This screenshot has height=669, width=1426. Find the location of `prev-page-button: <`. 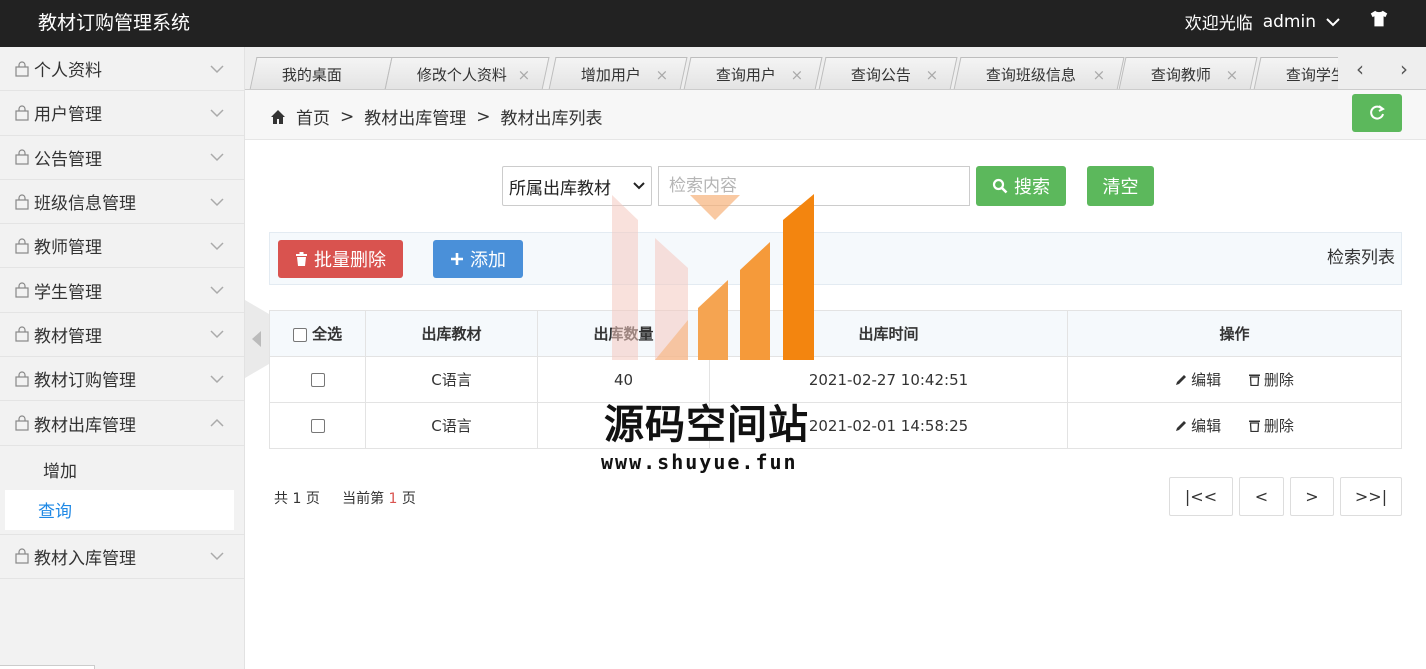

prev-page-button: < is located at coordinates (1261, 496).